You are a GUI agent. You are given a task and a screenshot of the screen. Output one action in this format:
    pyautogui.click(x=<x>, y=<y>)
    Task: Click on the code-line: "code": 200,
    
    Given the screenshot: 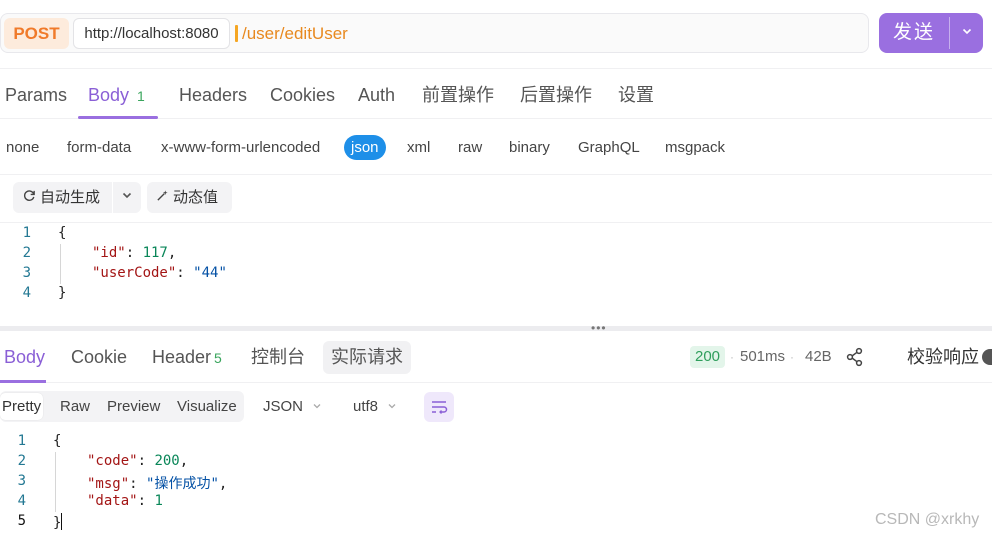 What is the action you would take?
    pyautogui.click(x=138, y=461)
    